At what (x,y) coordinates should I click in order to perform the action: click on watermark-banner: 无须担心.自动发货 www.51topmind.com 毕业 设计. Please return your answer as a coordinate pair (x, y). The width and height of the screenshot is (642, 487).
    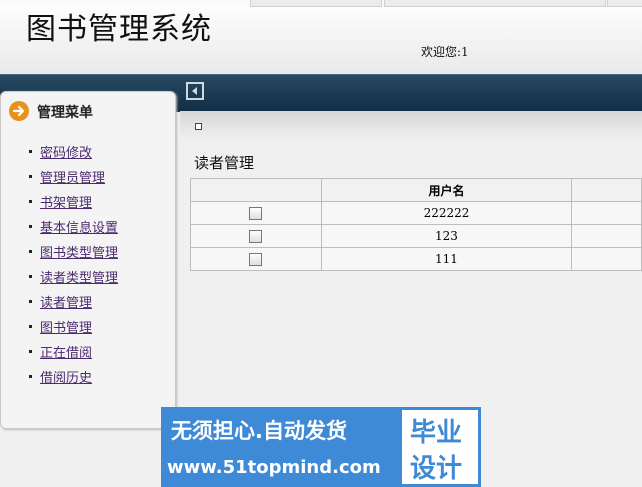
    Looking at the image, I should click on (321, 447).